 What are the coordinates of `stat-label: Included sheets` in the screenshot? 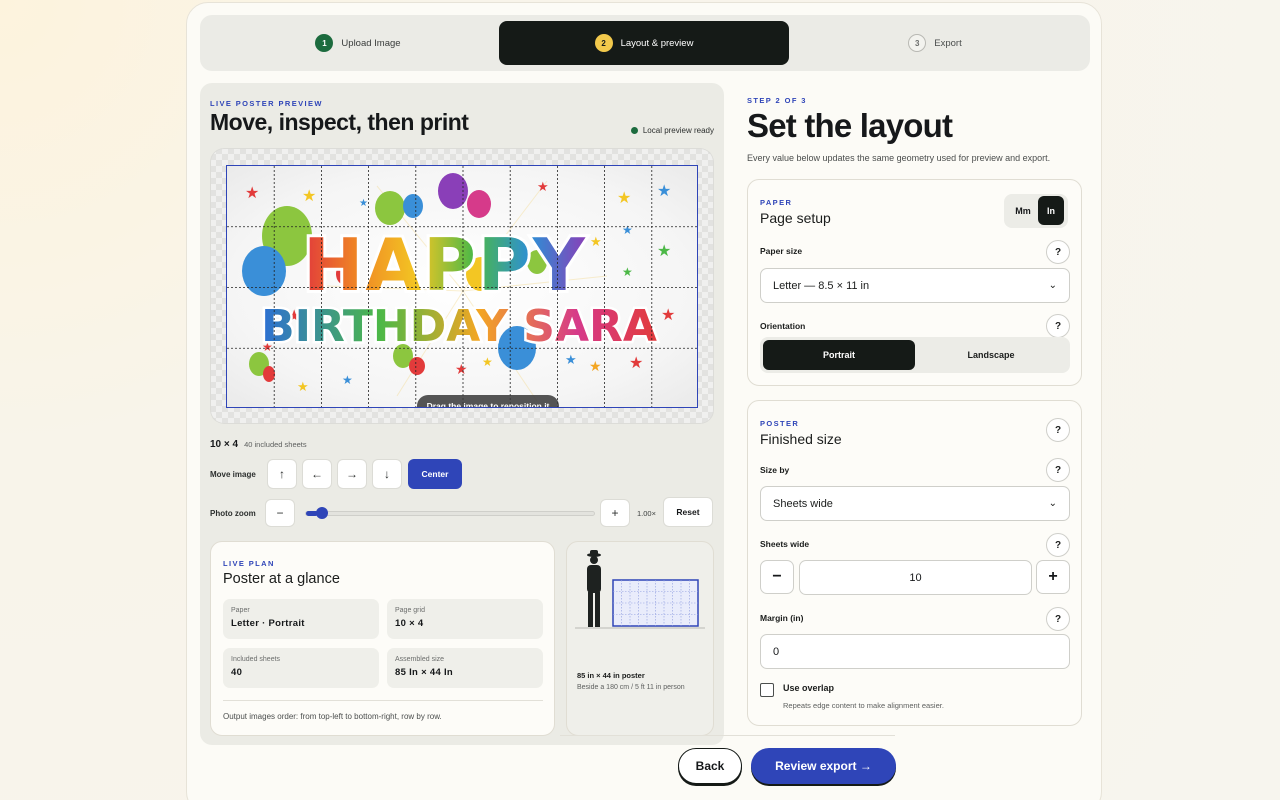 It's located at (256, 659).